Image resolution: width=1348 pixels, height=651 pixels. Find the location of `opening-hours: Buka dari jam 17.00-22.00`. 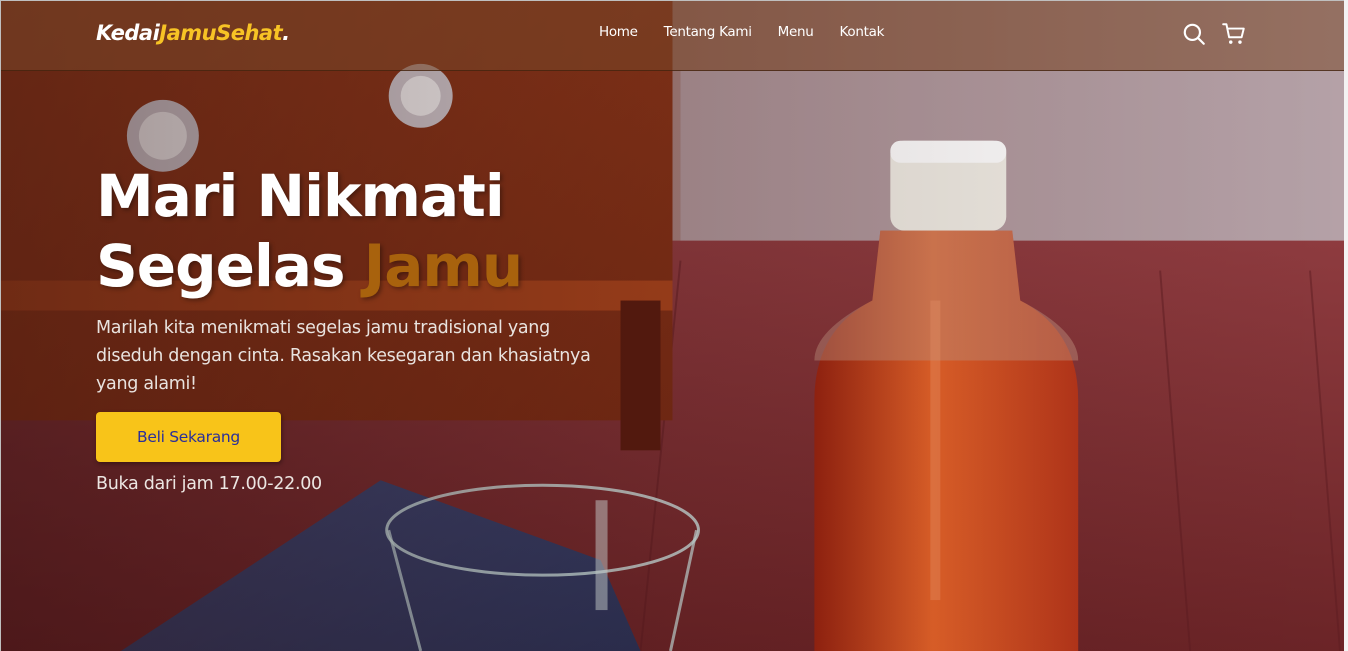

opening-hours: Buka dari jam 17.00-22.00 is located at coordinates (209, 484).